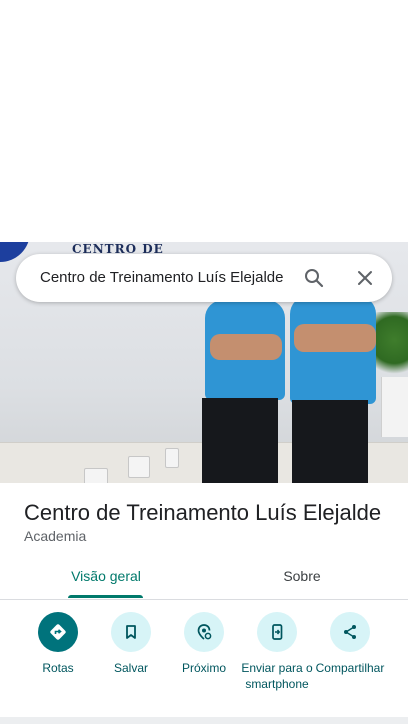  Describe the element at coordinates (350, 632) in the screenshot. I see `share-icon` at that location.